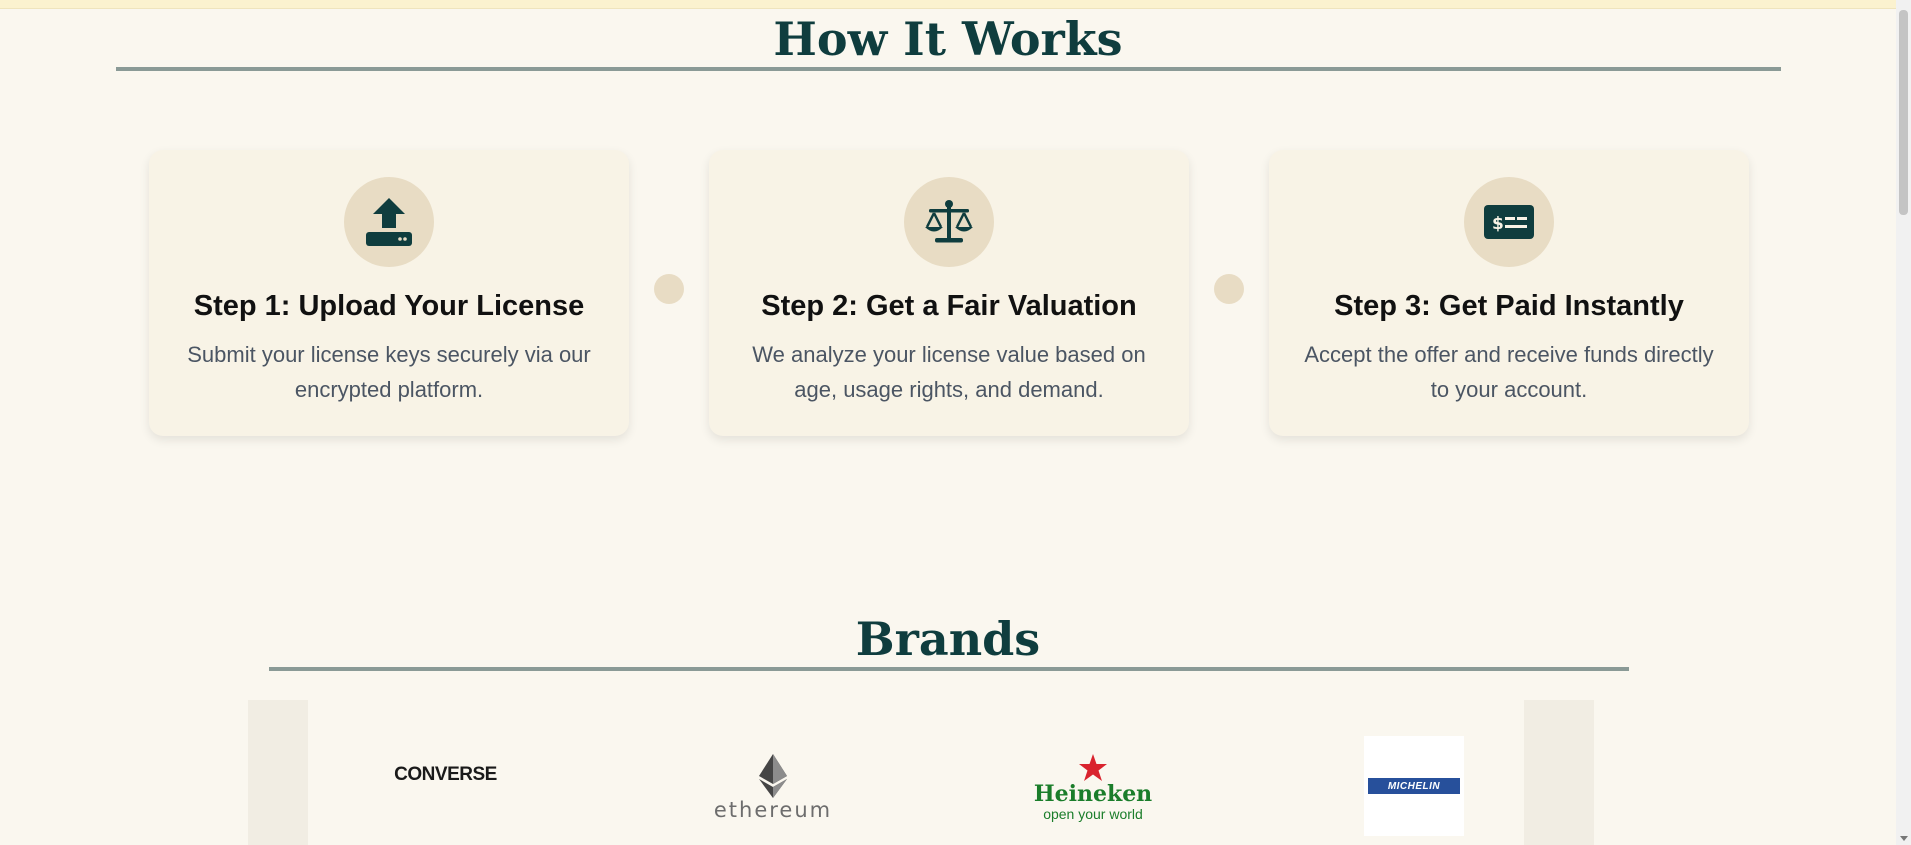 This screenshot has width=1911, height=845. What do you see at coordinates (948, 39) in the screenshot?
I see `how-it-works-title: How It Works` at bounding box center [948, 39].